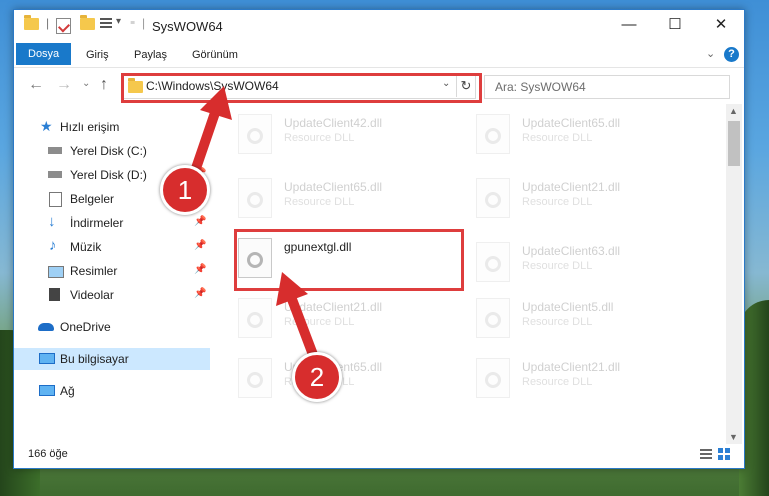 This screenshot has height=496, width=769. What do you see at coordinates (379, 455) in the screenshot?
I see `status-bar: 166 öğe` at bounding box center [379, 455].